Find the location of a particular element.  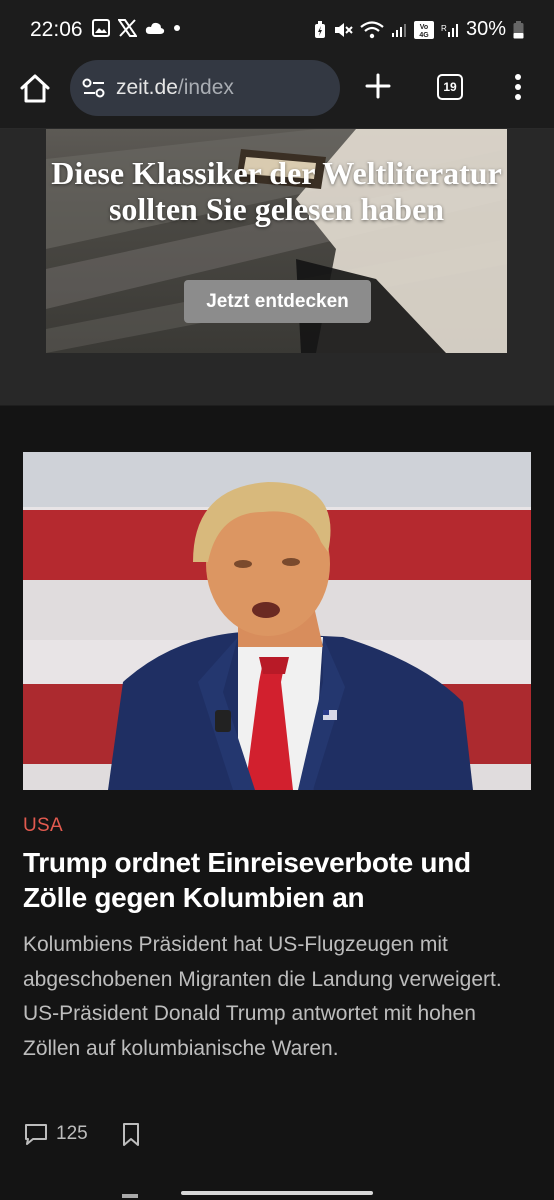

signal-icon is located at coordinates (398, 30).